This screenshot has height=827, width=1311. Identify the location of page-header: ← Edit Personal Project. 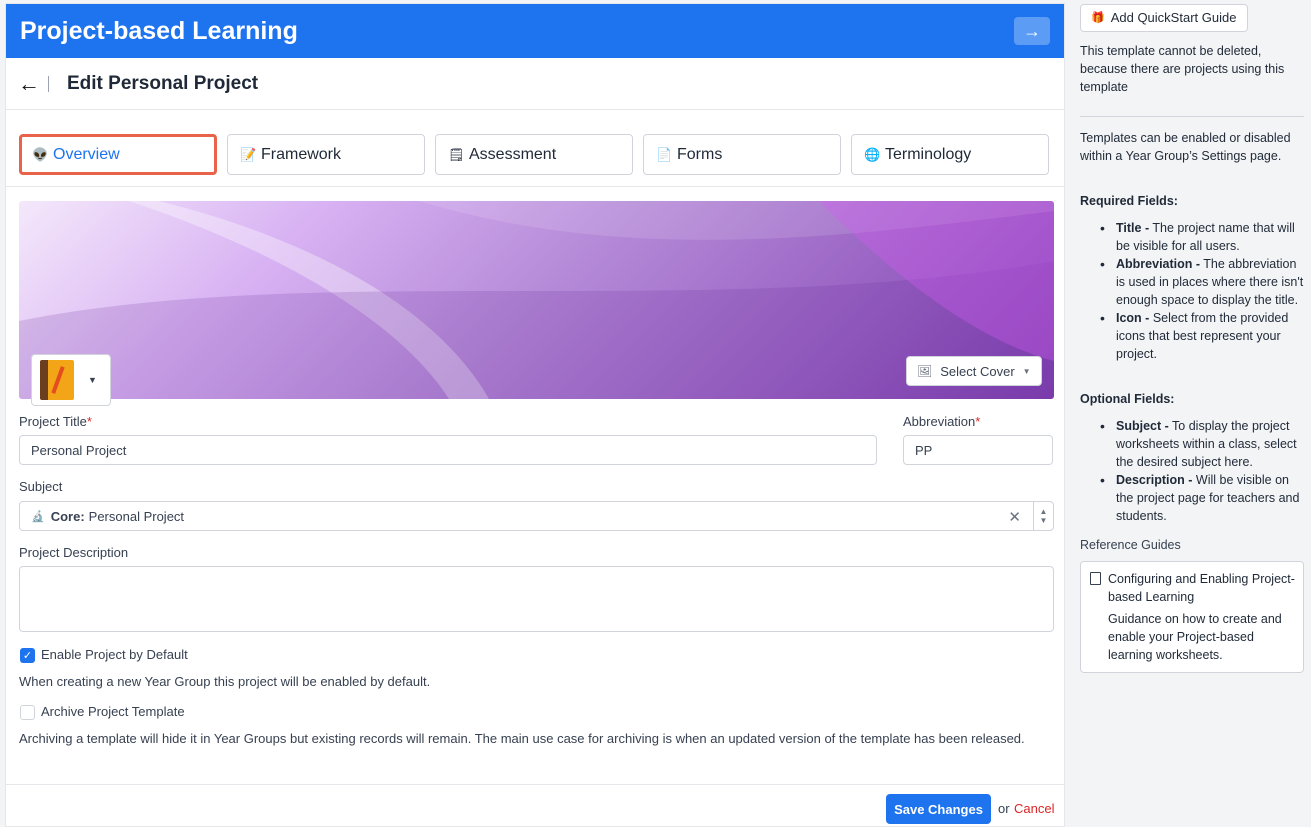
(535, 84).